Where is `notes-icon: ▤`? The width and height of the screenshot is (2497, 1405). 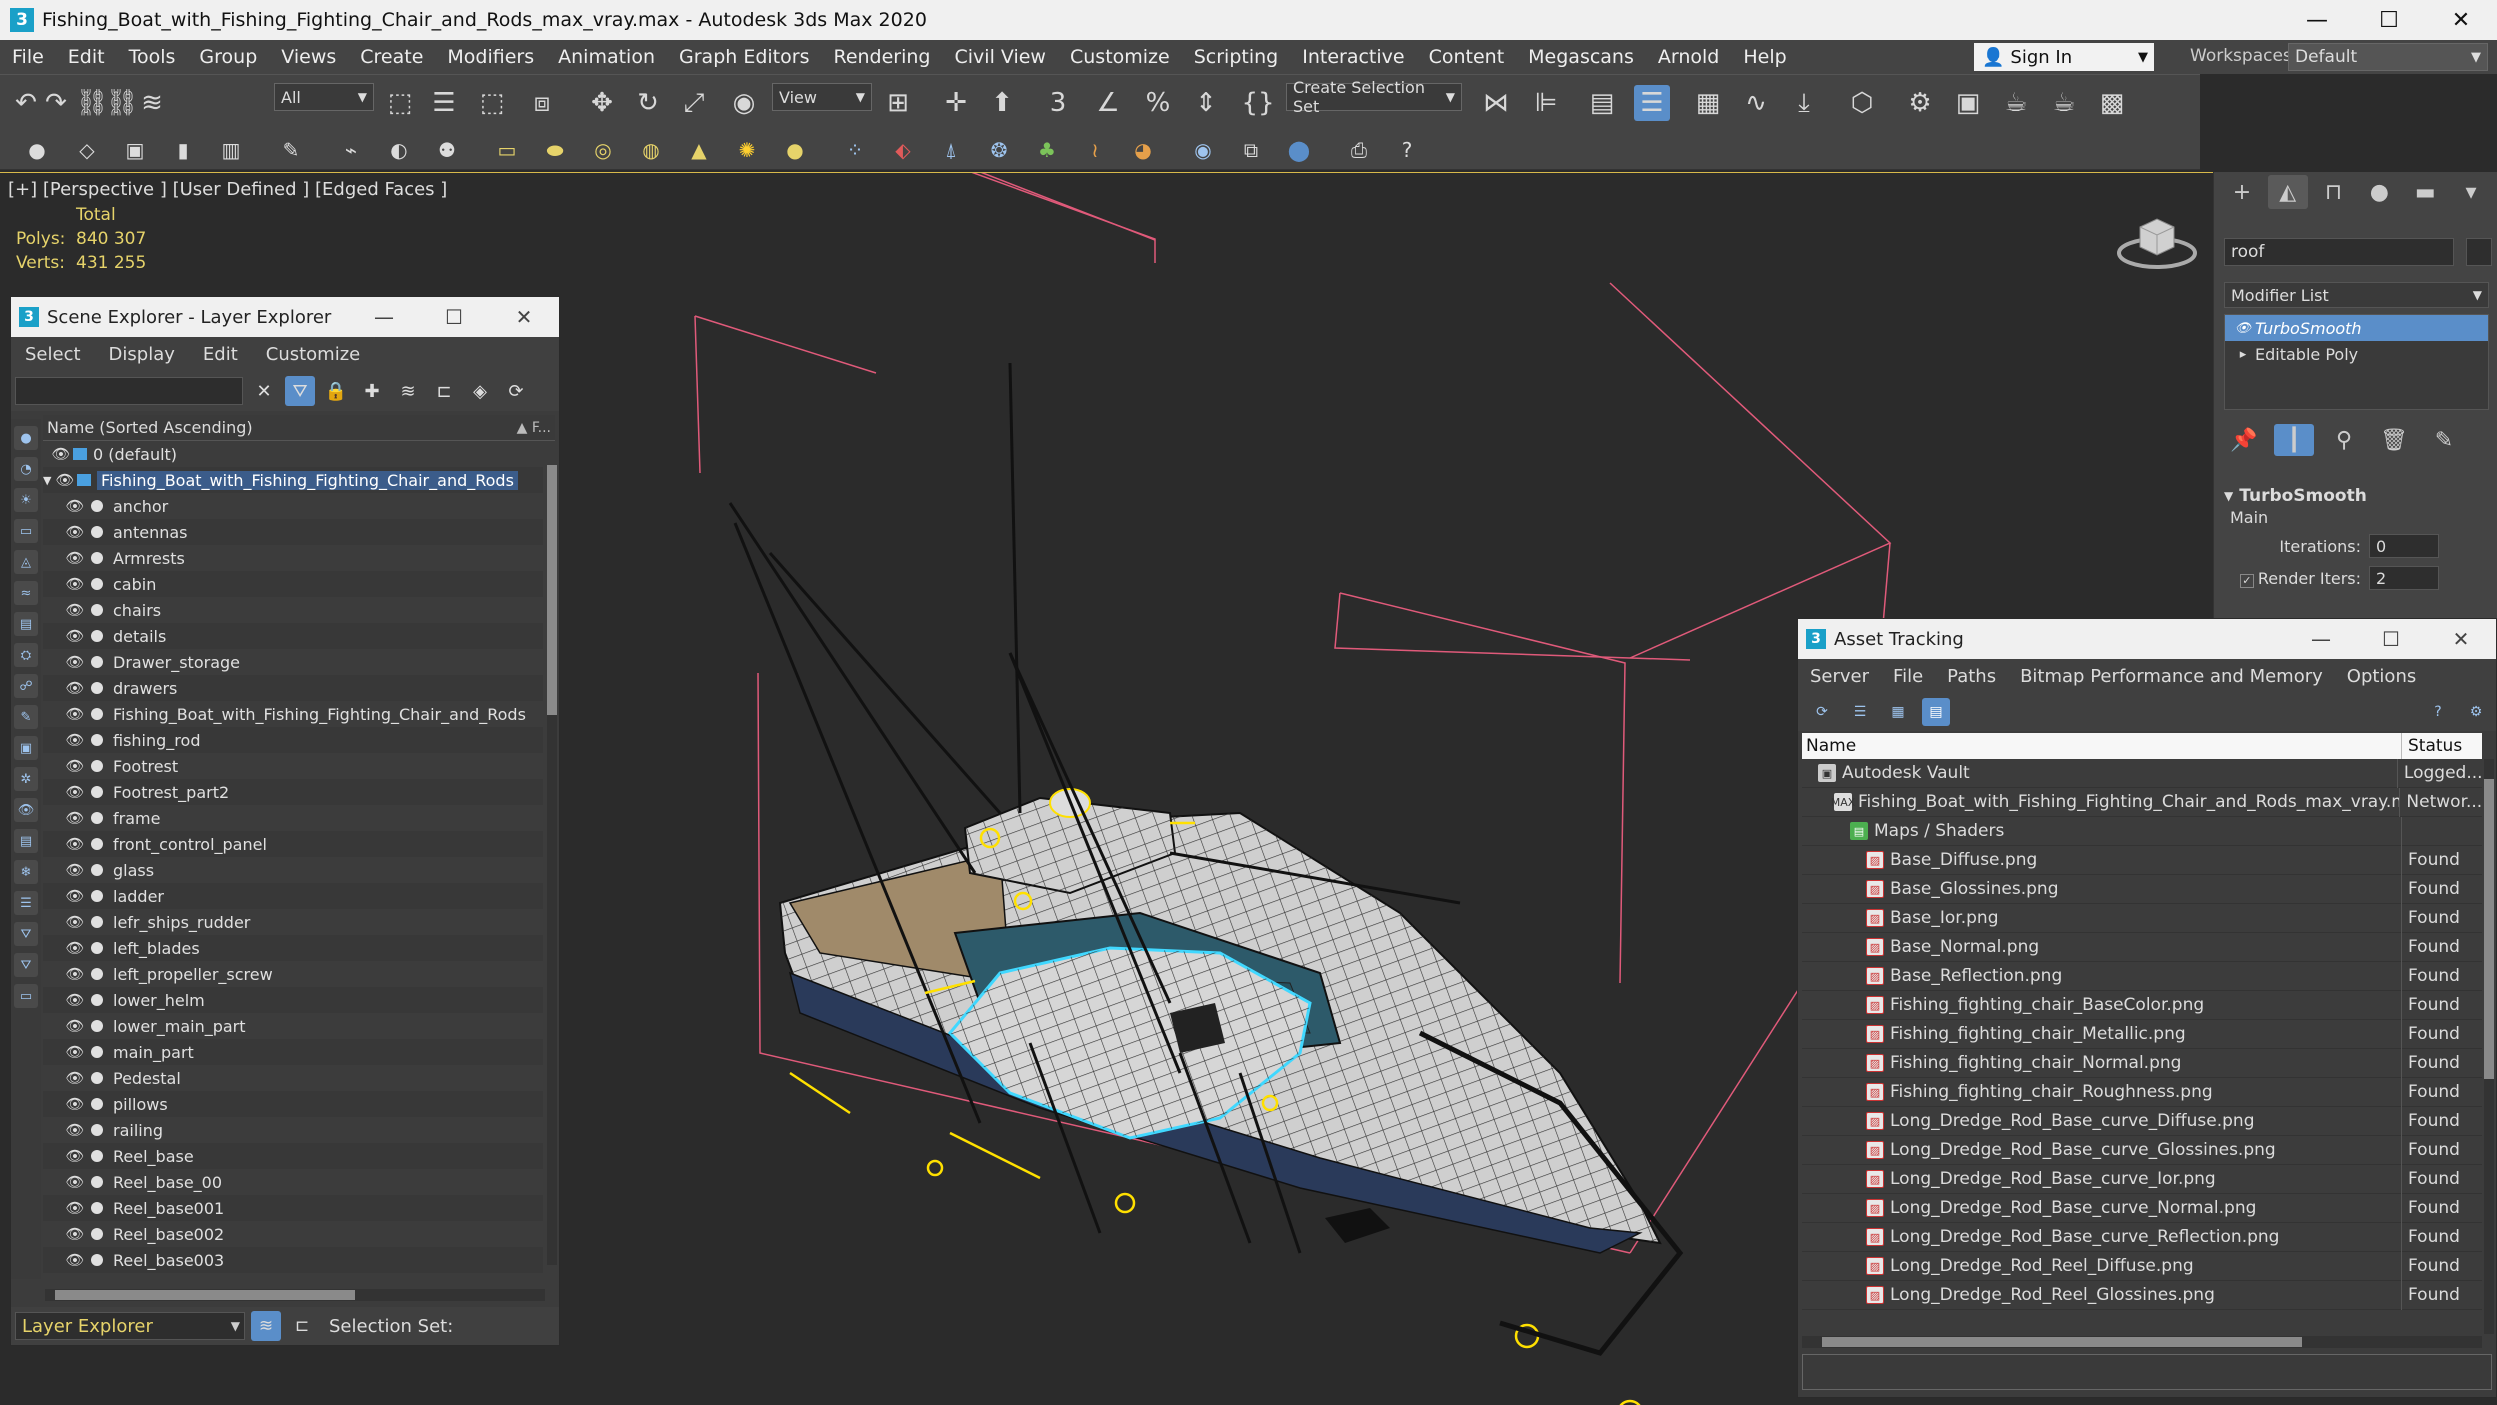 notes-icon: ▤ is located at coordinates (26, 841).